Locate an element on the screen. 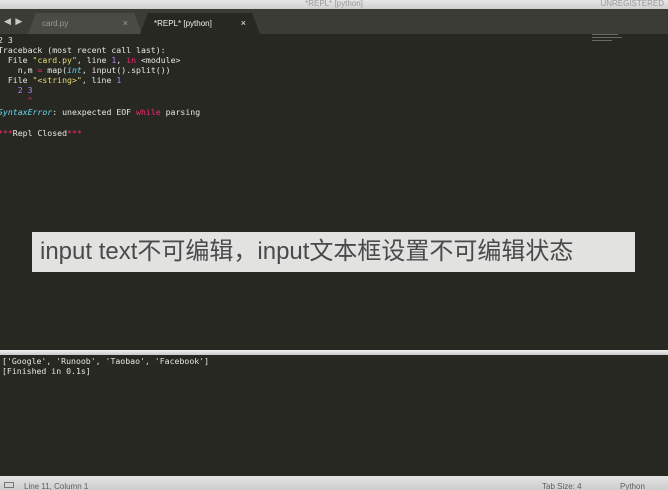  tab-repl-python: *REPL* [python] × is located at coordinates (200, 23).